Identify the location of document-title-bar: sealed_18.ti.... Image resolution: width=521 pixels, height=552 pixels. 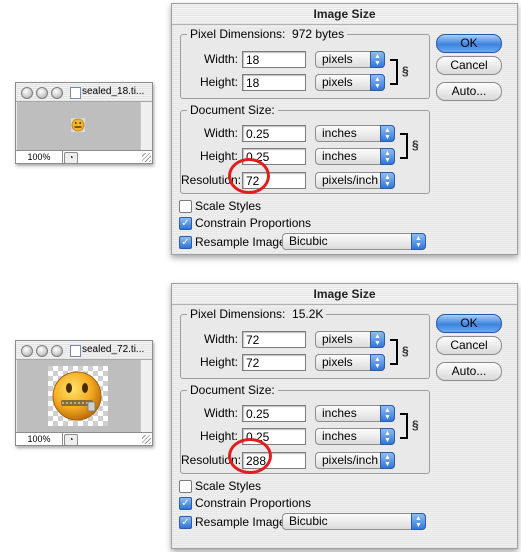
(84, 92).